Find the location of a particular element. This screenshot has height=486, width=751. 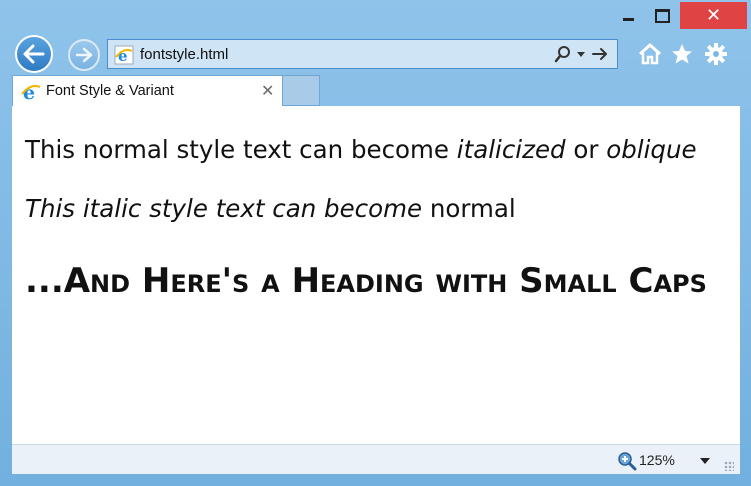

forward-button is located at coordinates (84, 55).